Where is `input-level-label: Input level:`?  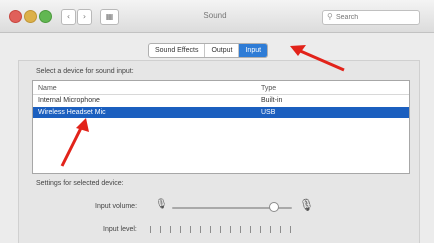 input-level-label: Input level: is located at coordinates (120, 229).